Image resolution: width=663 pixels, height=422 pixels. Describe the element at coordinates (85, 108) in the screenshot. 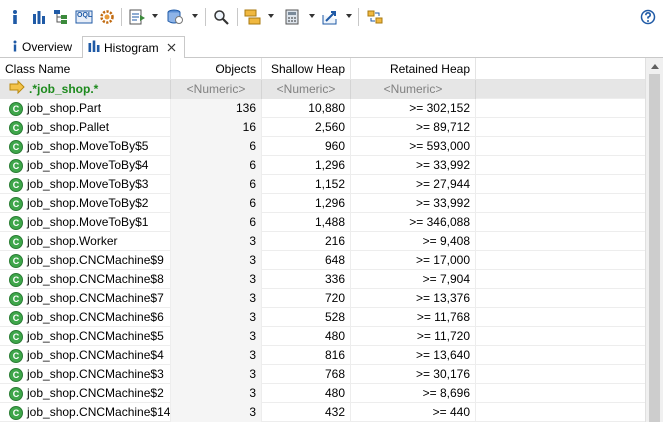

I see `class-name-cell: Cjob_shop.Part` at that location.